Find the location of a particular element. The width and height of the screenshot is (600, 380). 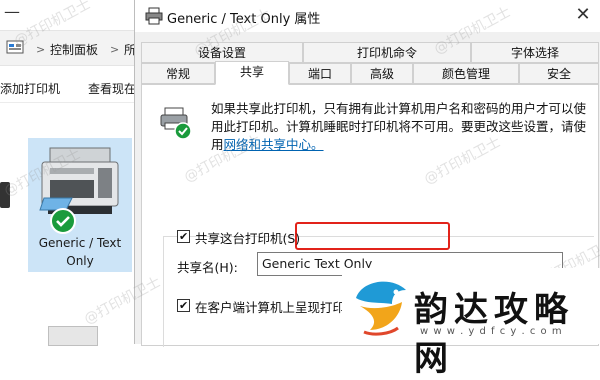

printer-label-line1: Generic / Text is located at coordinates (80, 243).